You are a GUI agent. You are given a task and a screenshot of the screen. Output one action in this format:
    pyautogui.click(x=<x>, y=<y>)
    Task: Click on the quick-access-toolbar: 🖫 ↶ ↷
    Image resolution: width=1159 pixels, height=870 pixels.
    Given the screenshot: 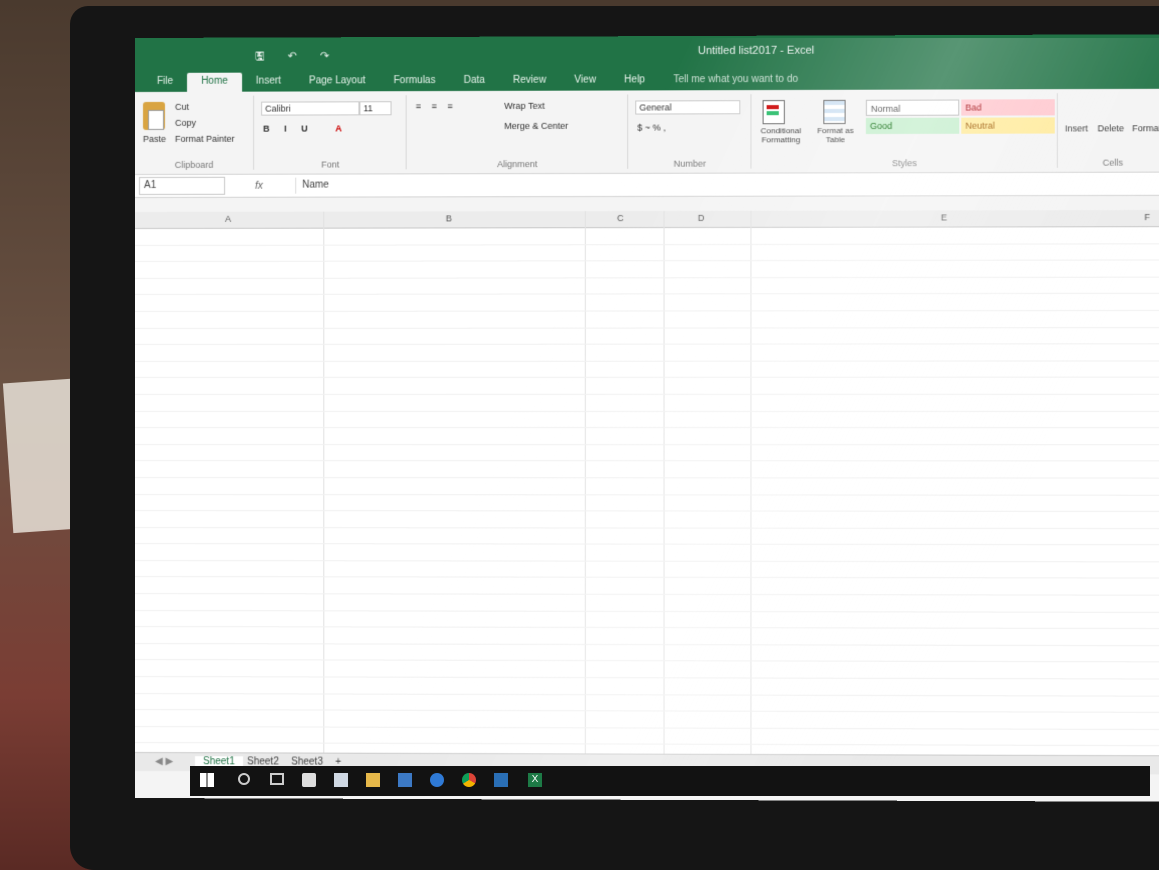 What is the action you would take?
    pyautogui.click(x=297, y=56)
    